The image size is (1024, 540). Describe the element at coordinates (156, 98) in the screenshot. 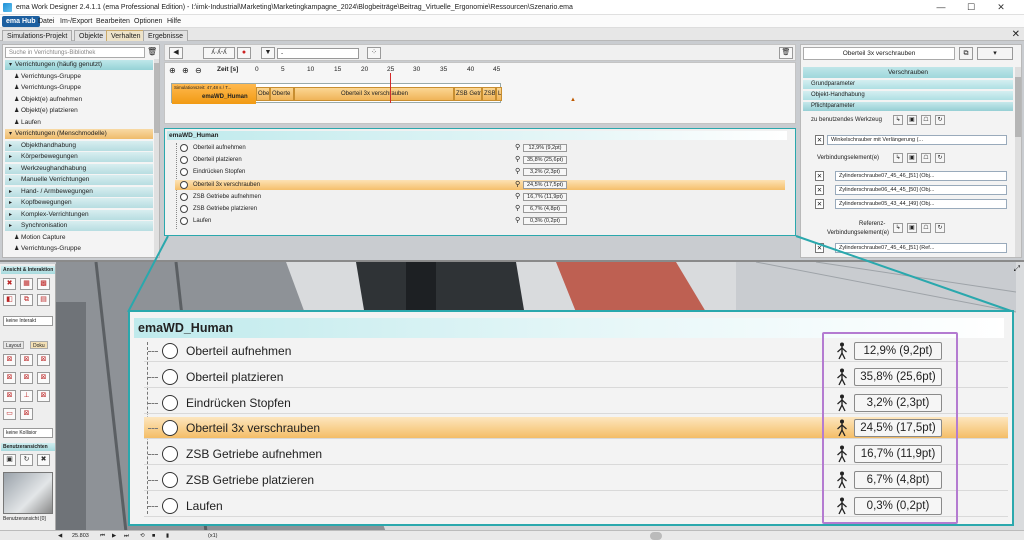

I see `library-scroll-thumb` at that location.